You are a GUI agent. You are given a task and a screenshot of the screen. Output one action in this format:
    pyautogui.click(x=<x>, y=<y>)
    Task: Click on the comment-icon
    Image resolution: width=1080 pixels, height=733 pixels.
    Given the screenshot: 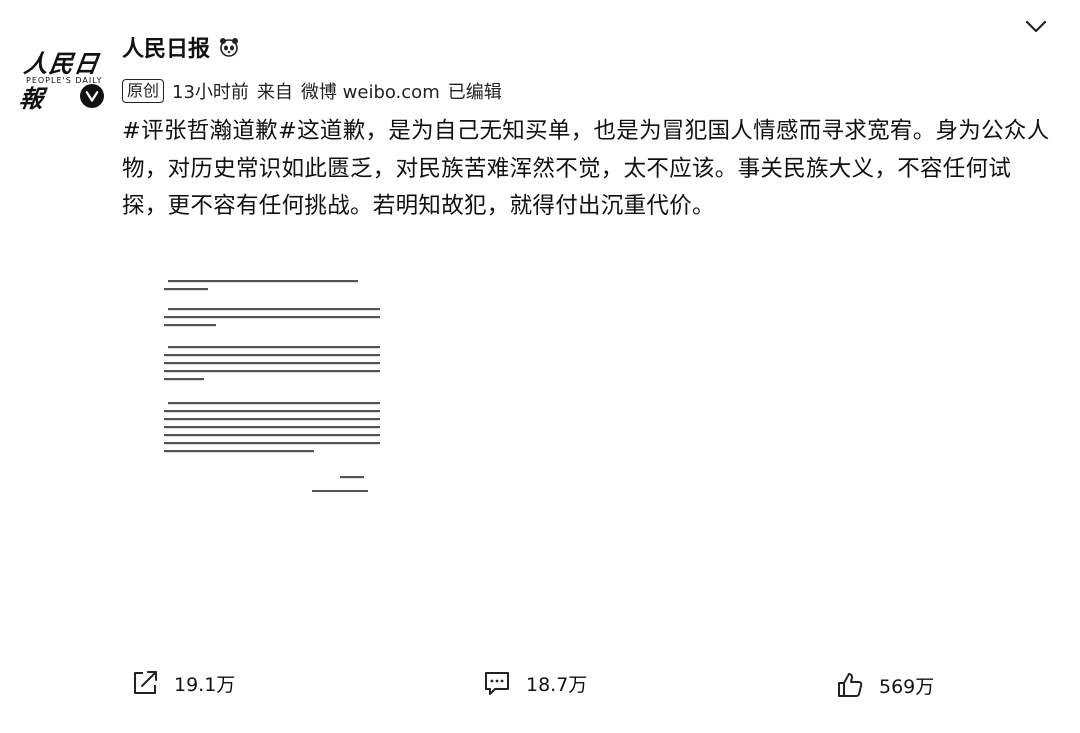 What is the action you would take?
    pyautogui.click(x=497, y=683)
    